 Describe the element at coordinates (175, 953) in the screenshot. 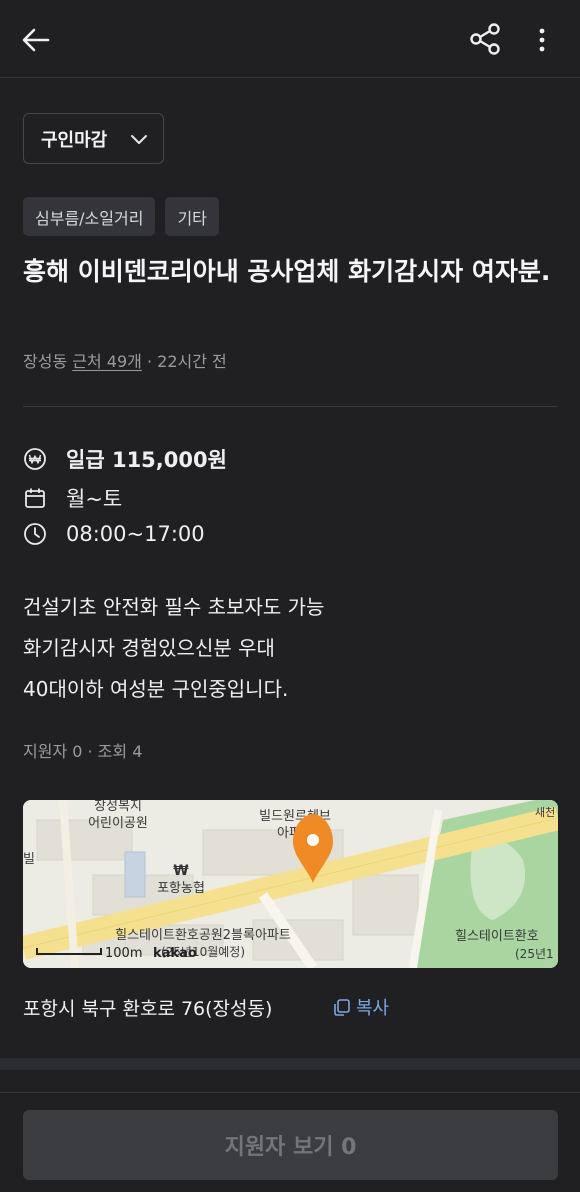

I see `map-brand: kakao` at that location.